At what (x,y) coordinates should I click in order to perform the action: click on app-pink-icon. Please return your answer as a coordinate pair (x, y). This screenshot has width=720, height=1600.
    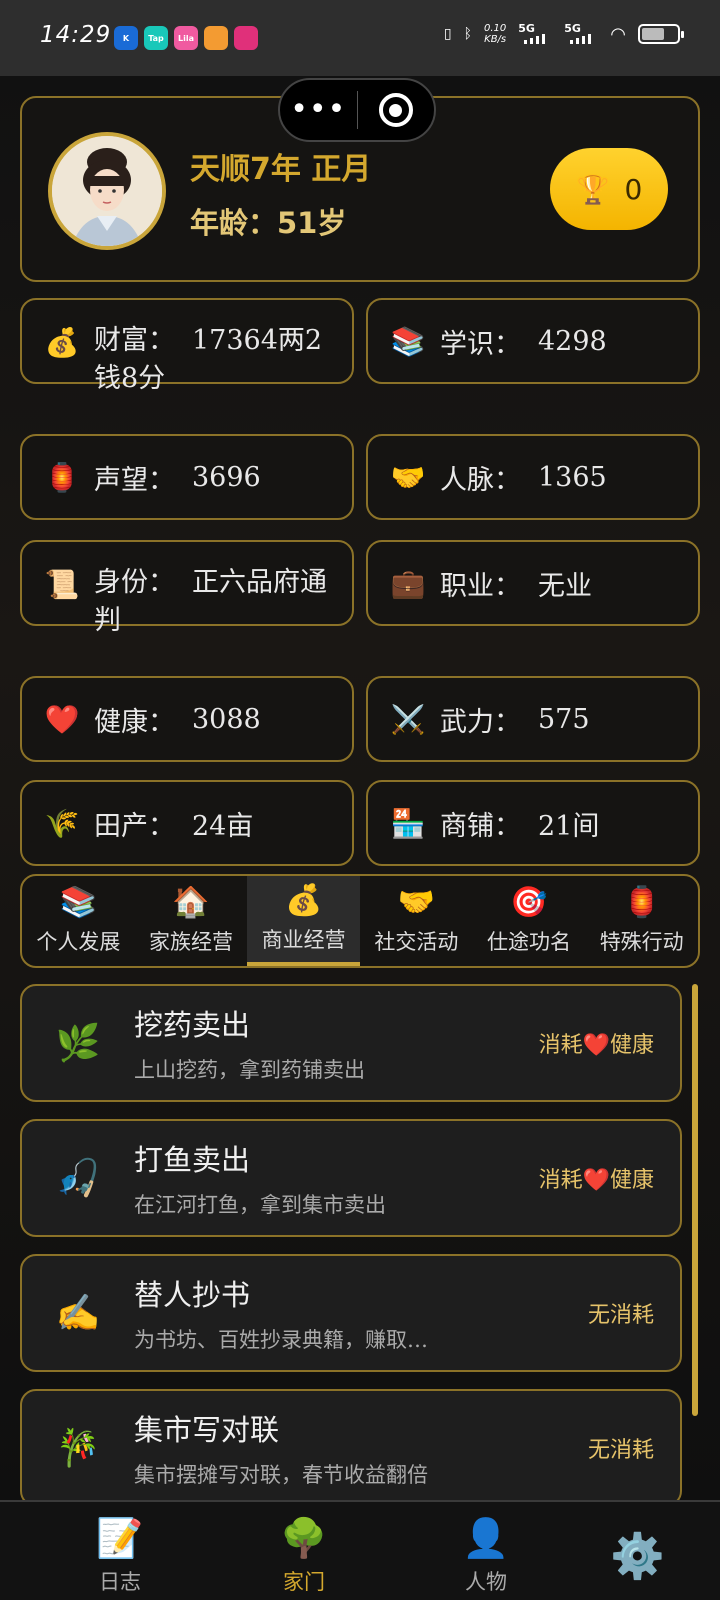
    Looking at the image, I should click on (246, 38).